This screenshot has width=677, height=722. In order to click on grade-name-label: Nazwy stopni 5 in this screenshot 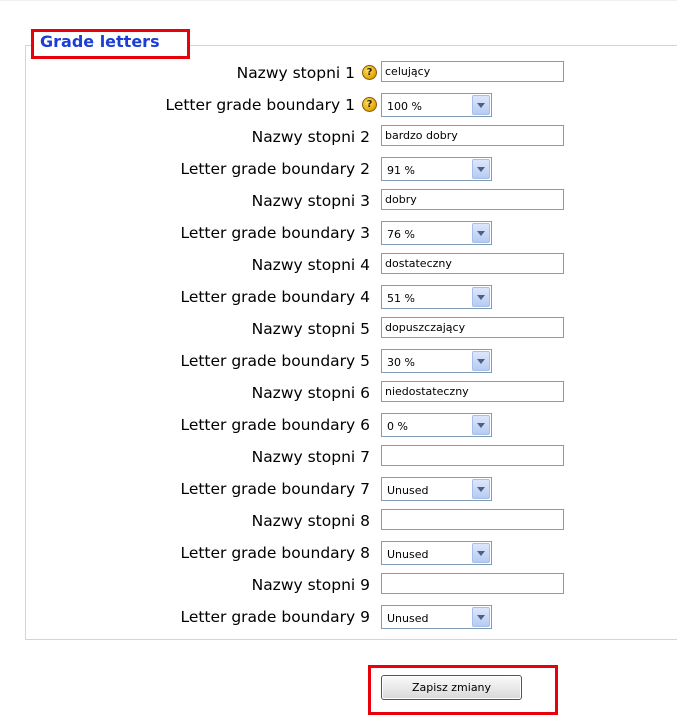, I will do `click(310, 329)`.